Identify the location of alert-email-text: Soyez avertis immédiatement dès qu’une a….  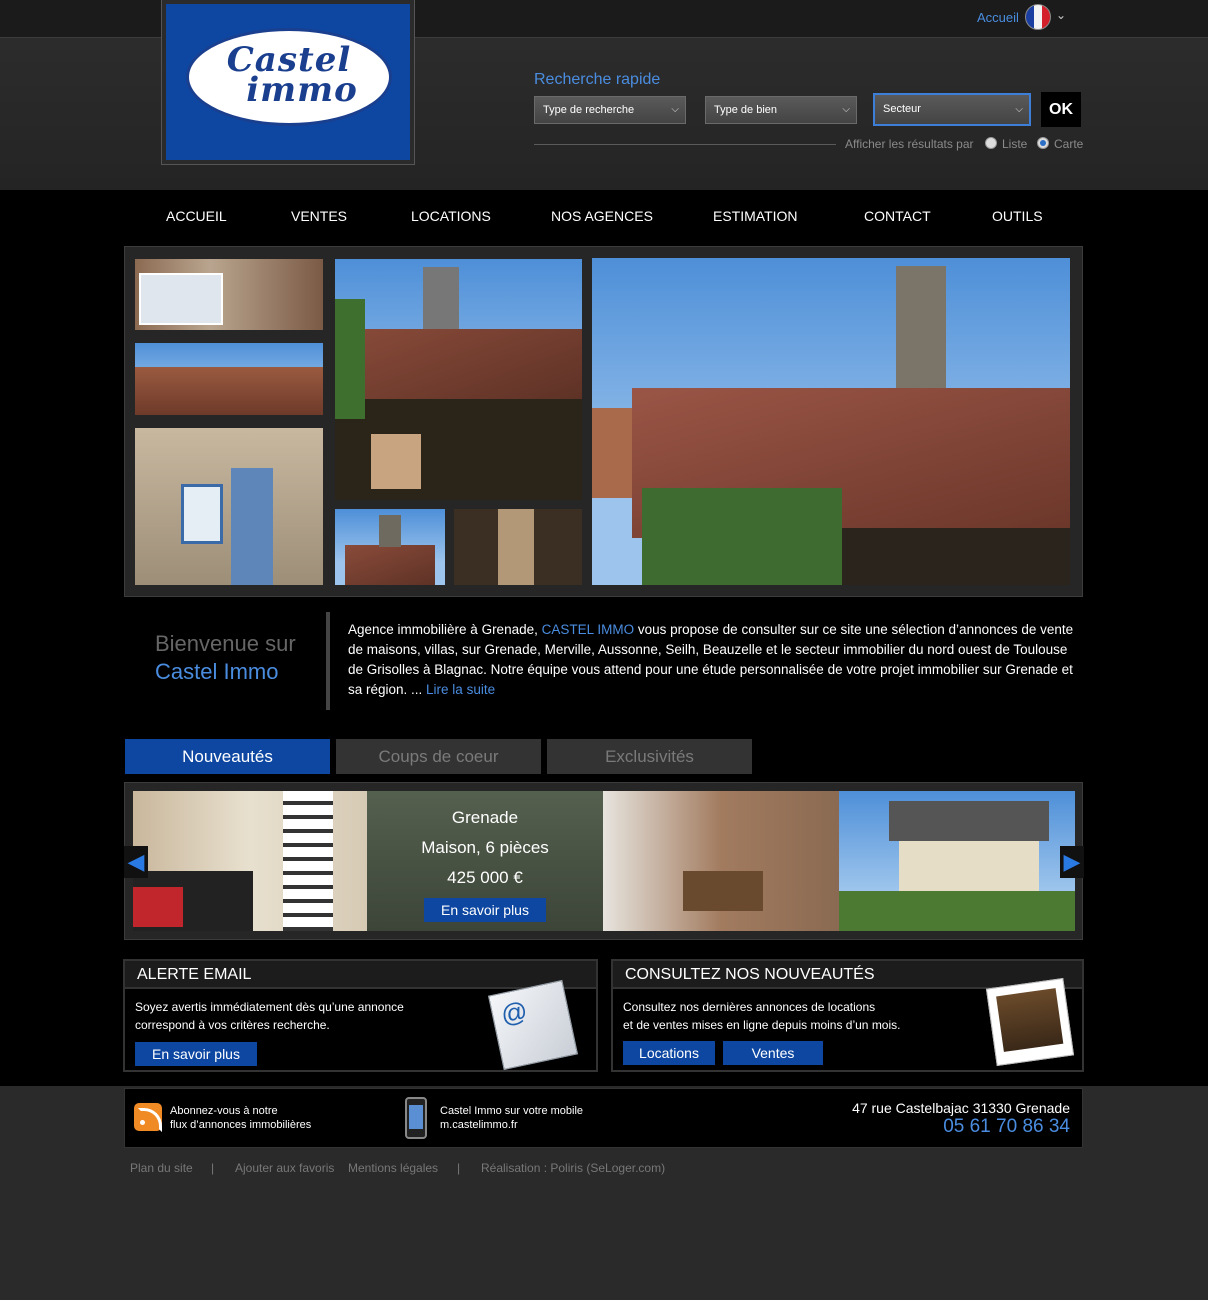
(269, 1016).